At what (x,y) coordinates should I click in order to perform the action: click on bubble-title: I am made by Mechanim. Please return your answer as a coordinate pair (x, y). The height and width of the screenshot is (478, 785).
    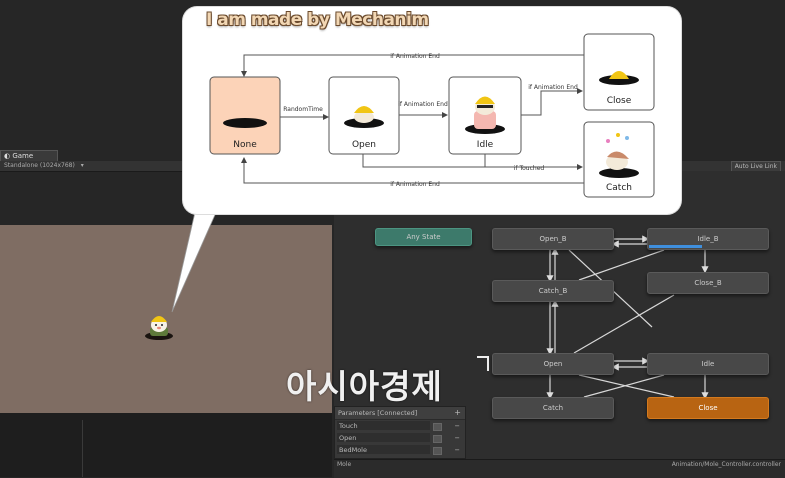
    Looking at the image, I should click on (317, 20).